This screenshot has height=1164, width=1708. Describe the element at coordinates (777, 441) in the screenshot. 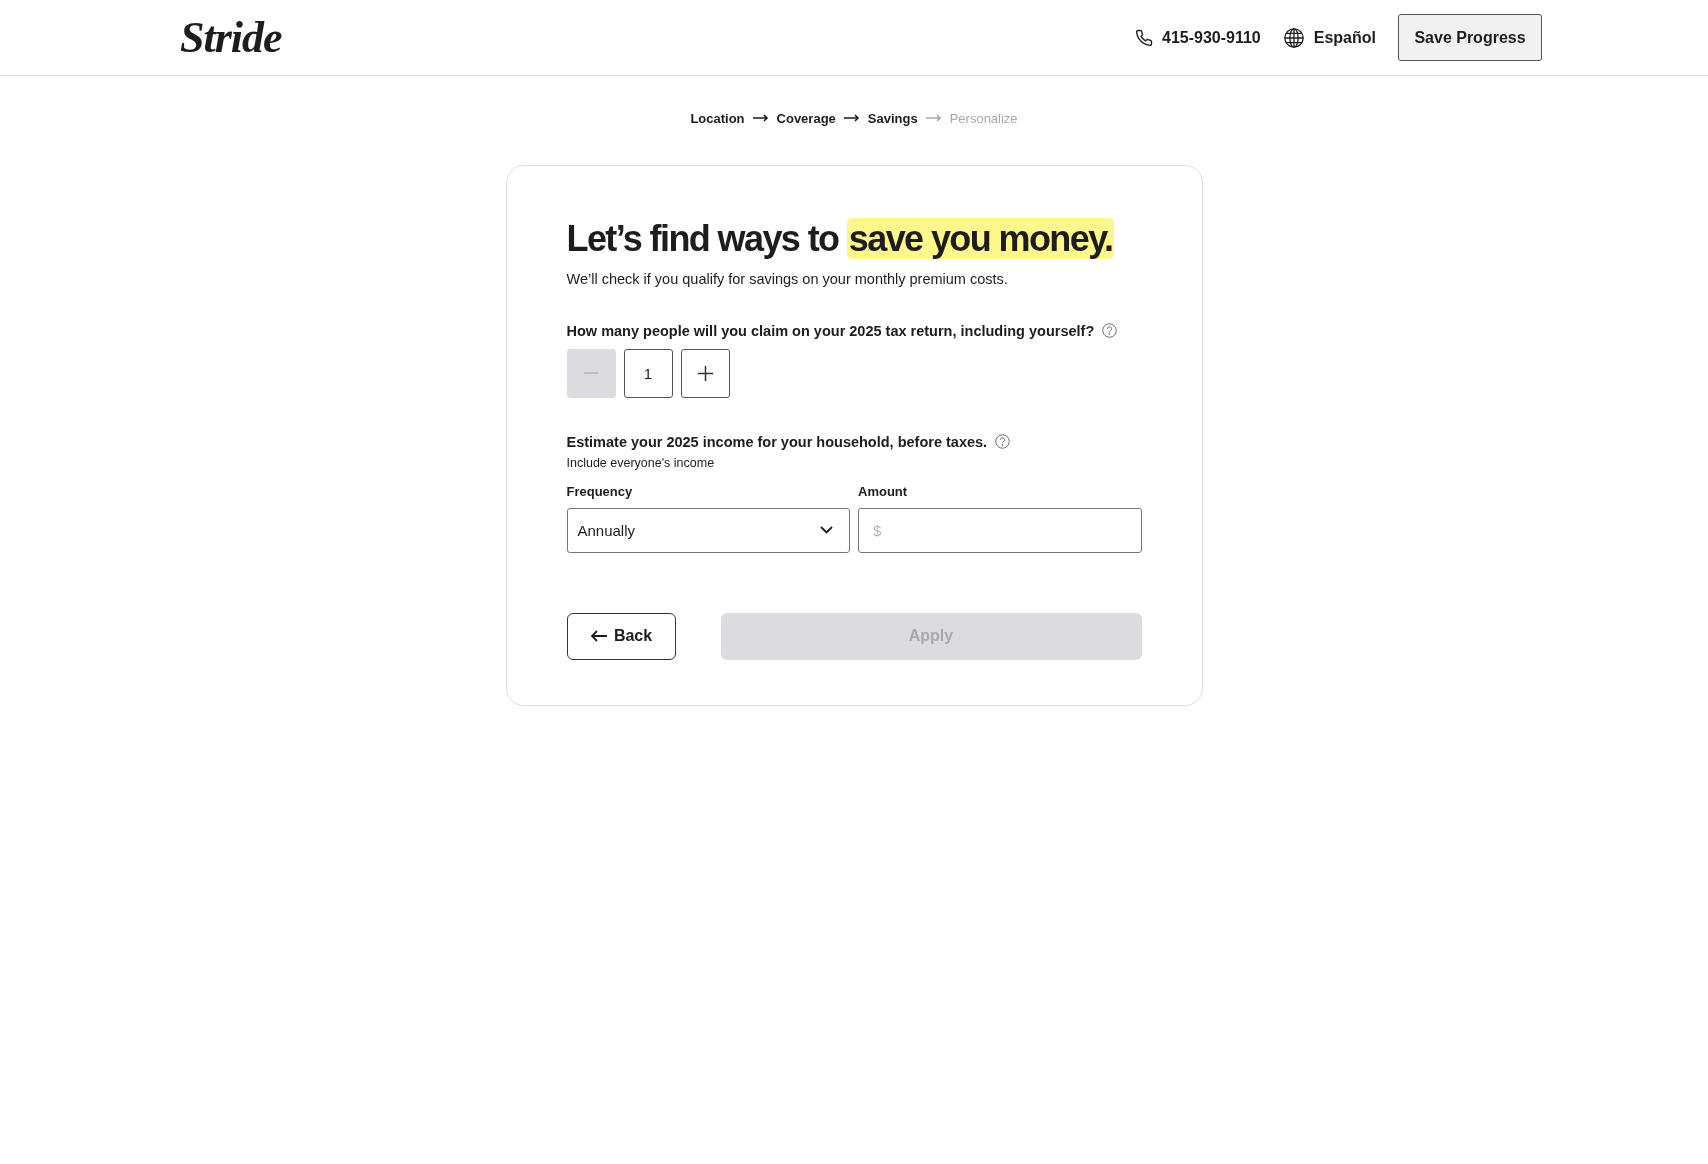

I see `question-label: Estimate your 2025 income for your household, before taxes.` at that location.